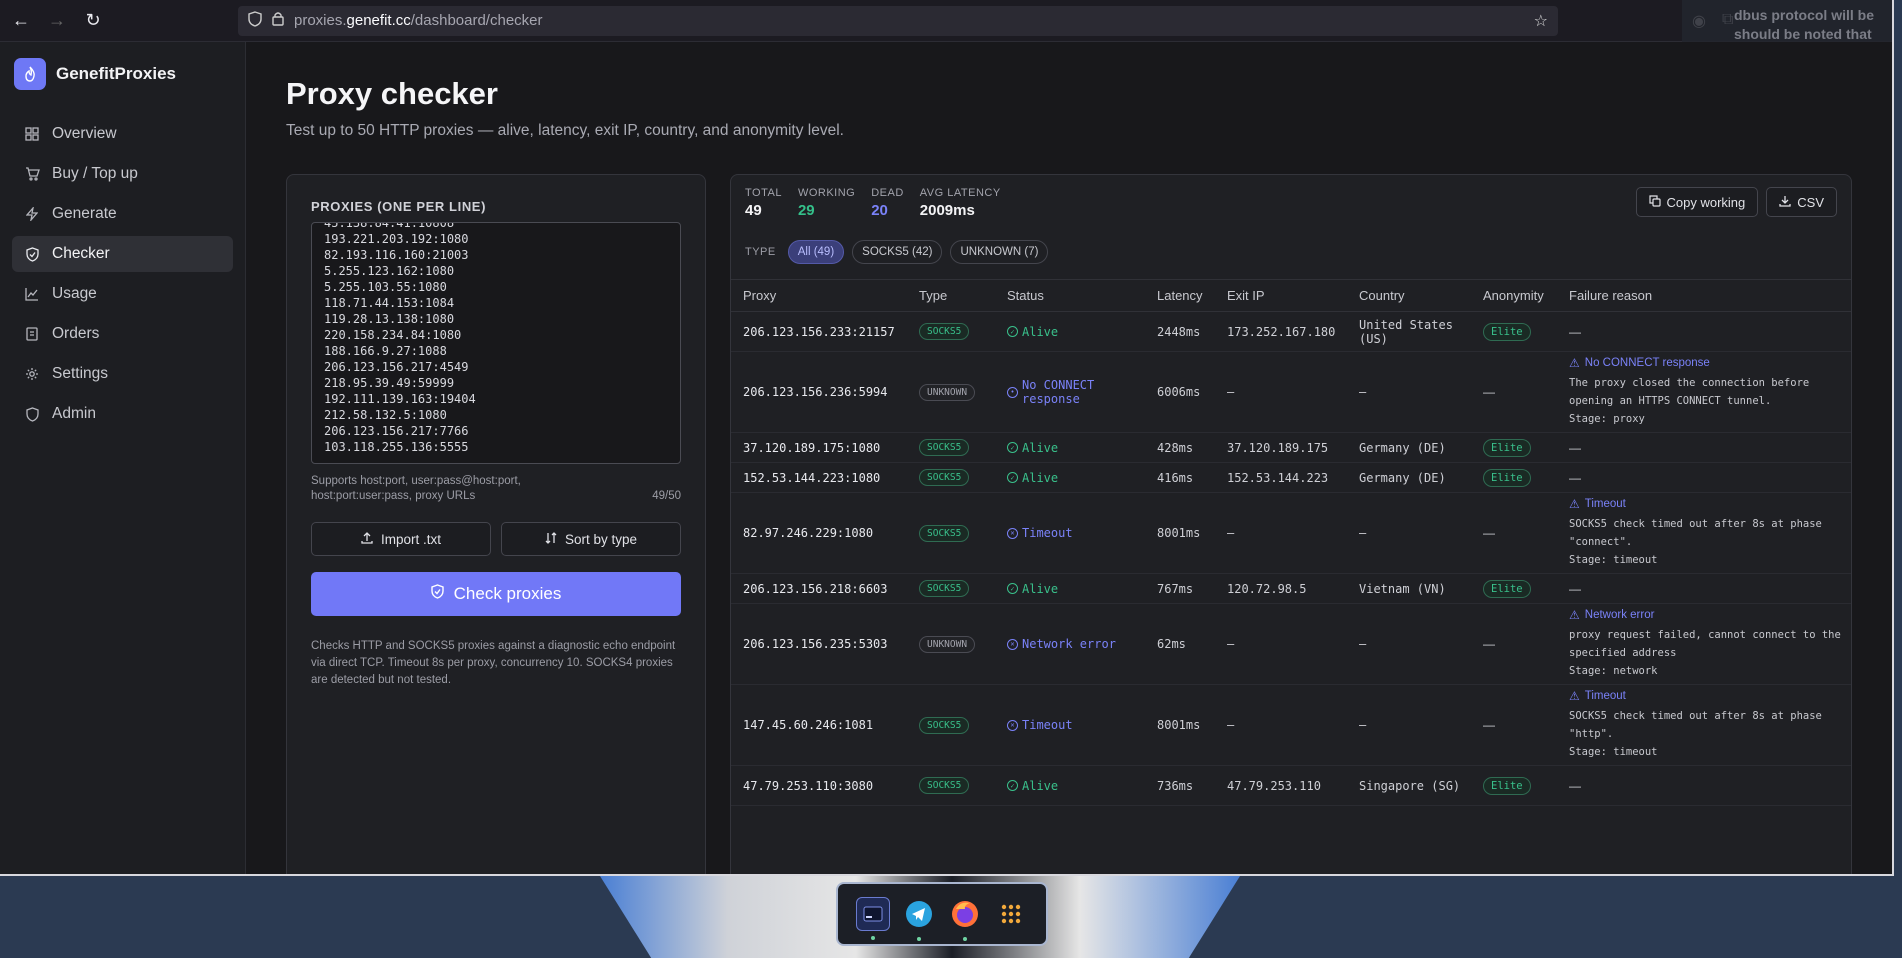 Image resolution: width=1902 pixels, height=958 pixels. What do you see at coordinates (122, 74) in the screenshot?
I see `brand: GenefitProxies` at bounding box center [122, 74].